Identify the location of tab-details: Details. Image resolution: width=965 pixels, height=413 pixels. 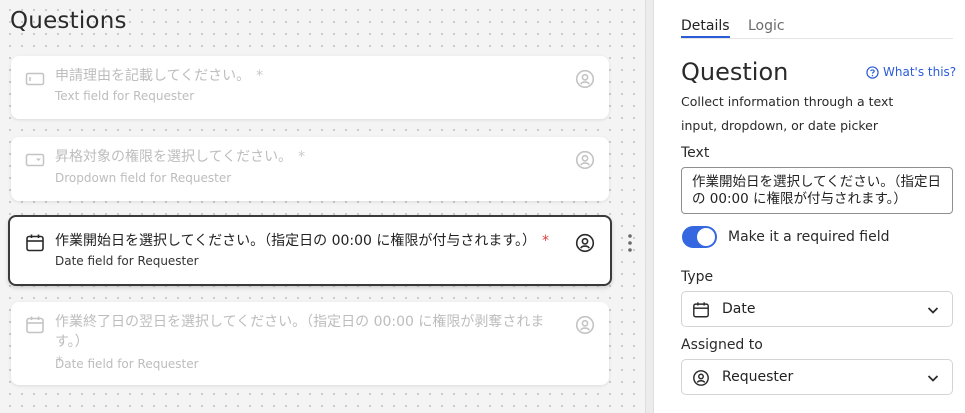
(705, 28).